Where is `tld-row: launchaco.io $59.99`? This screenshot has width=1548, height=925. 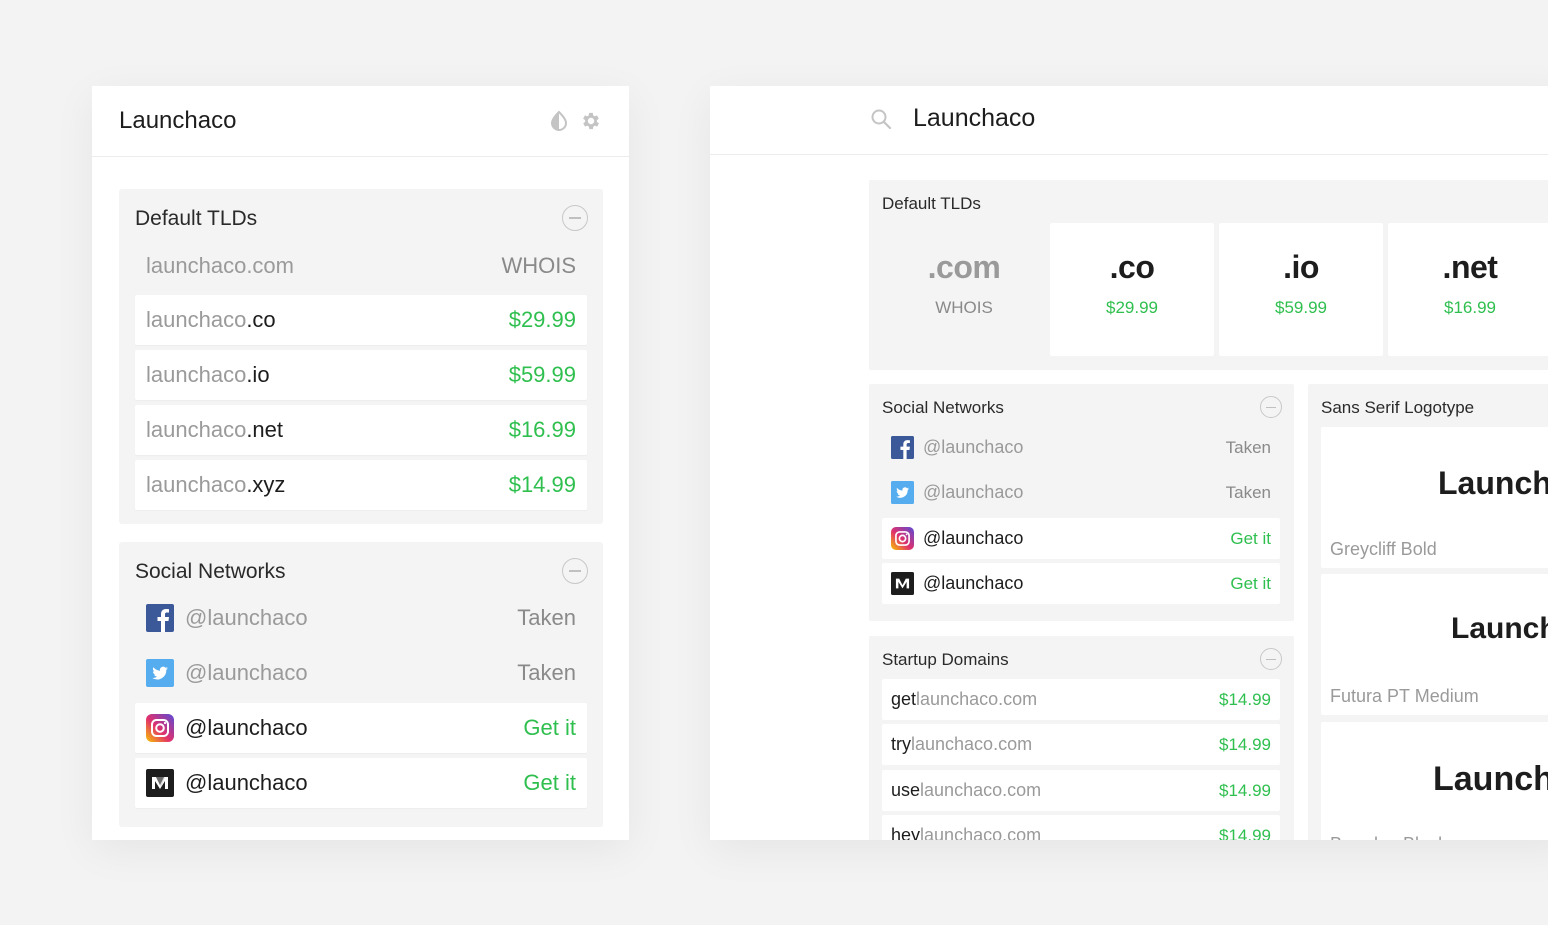 tld-row: launchaco.io $59.99 is located at coordinates (361, 375).